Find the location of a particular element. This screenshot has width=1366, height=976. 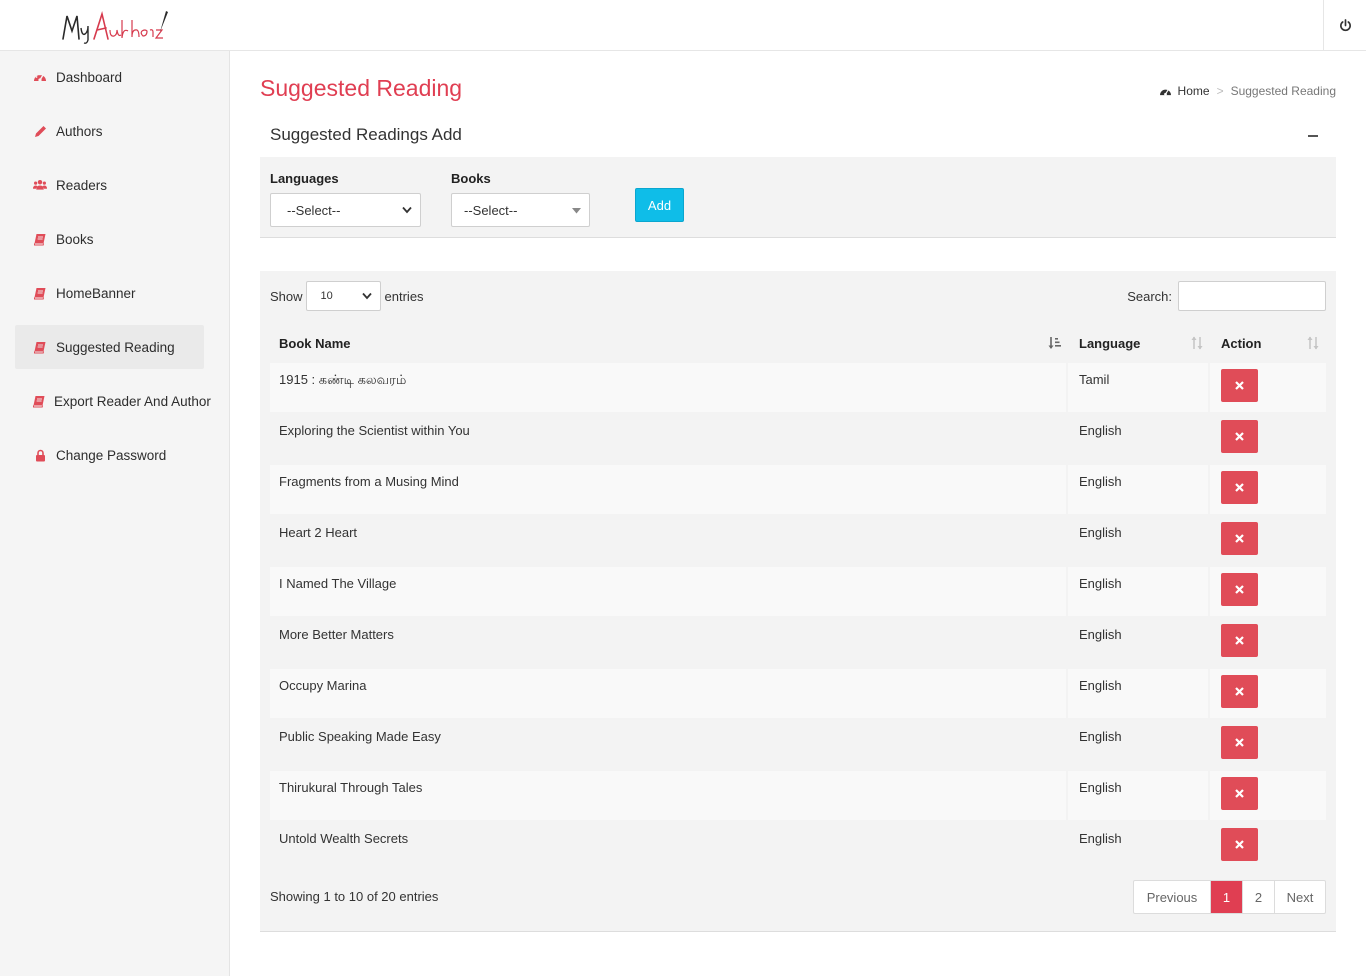

books-label: Books is located at coordinates (471, 178).